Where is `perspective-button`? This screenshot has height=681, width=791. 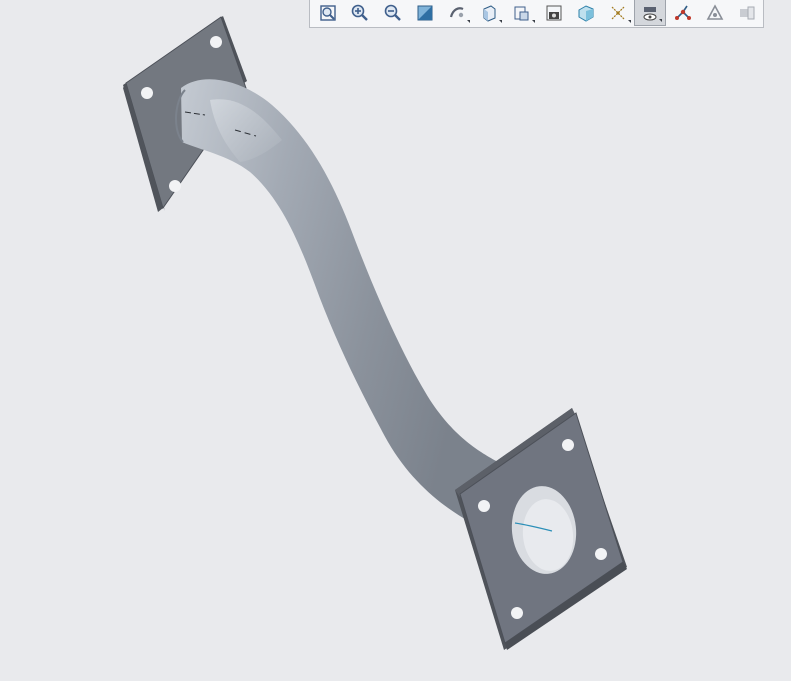
perspective-button is located at coordinates (586, 13).